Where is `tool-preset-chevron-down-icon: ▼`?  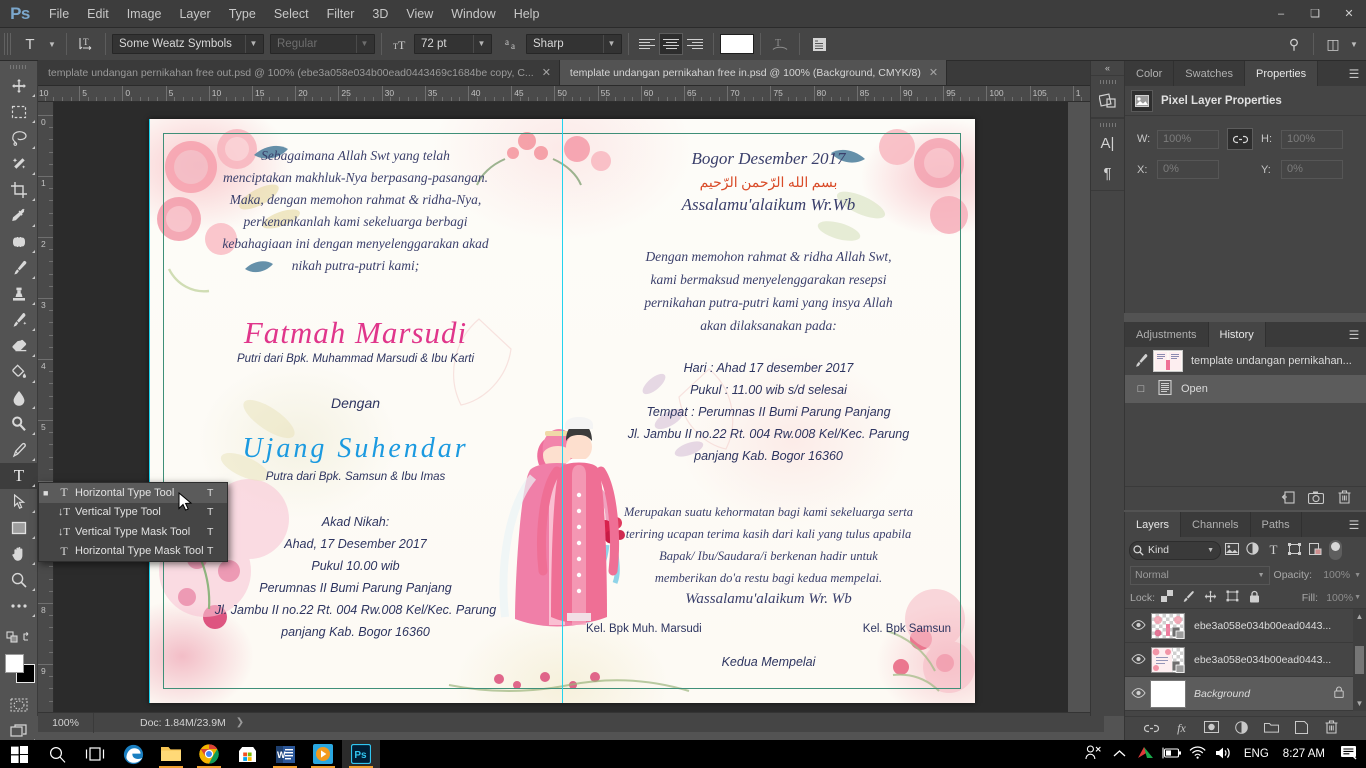
tool-preset-chevron-down-icon: ▼ is located at coordinates (52, 44).